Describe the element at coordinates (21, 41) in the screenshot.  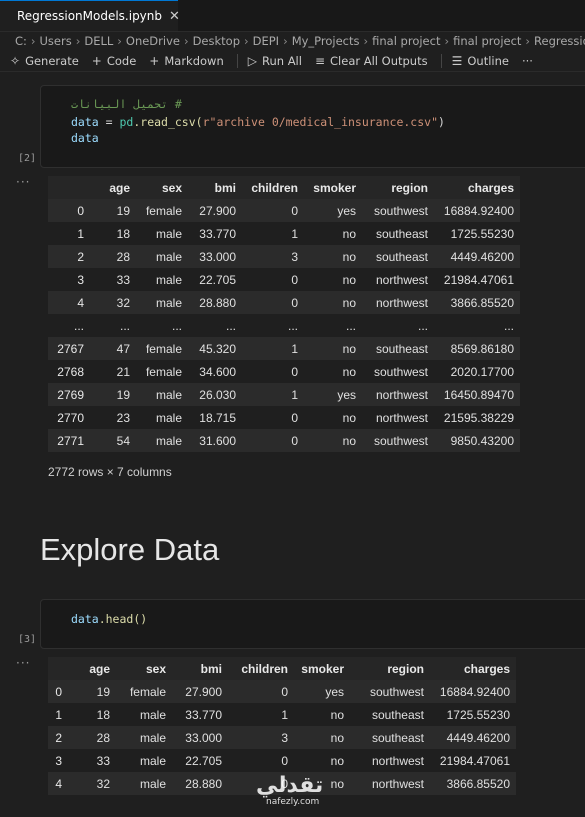
I see `breadcrumb-item: C:` at that location.